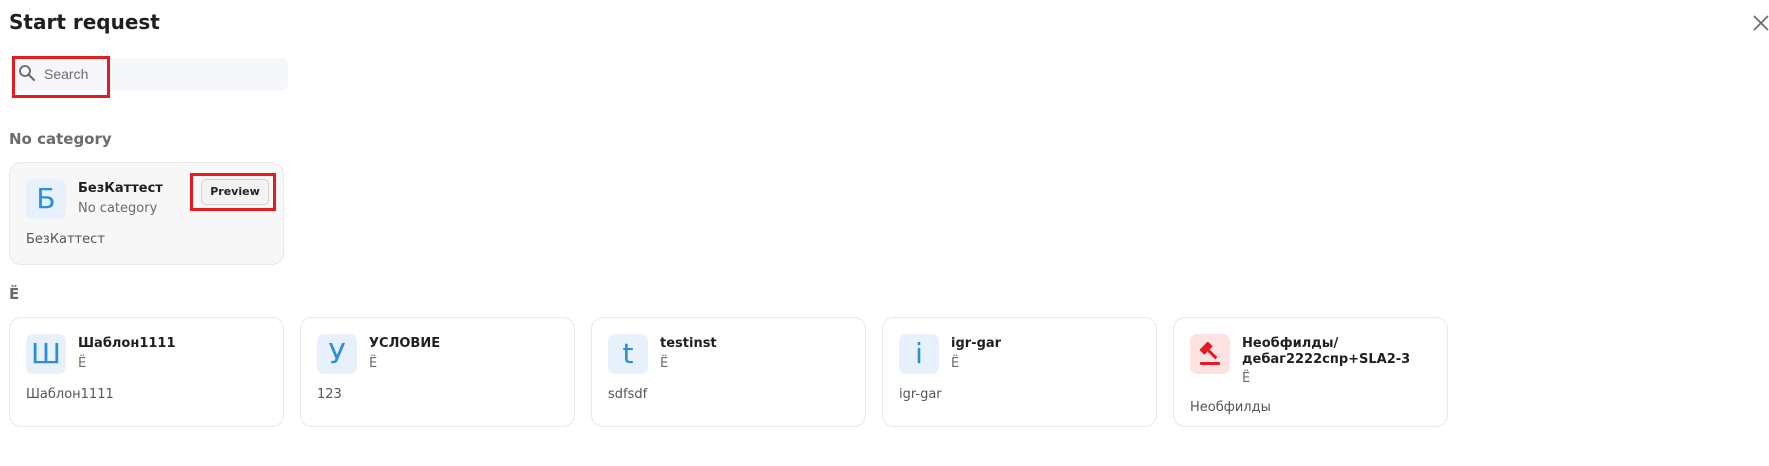  I want to click on card-description: igr-gar, so click(920, 394).